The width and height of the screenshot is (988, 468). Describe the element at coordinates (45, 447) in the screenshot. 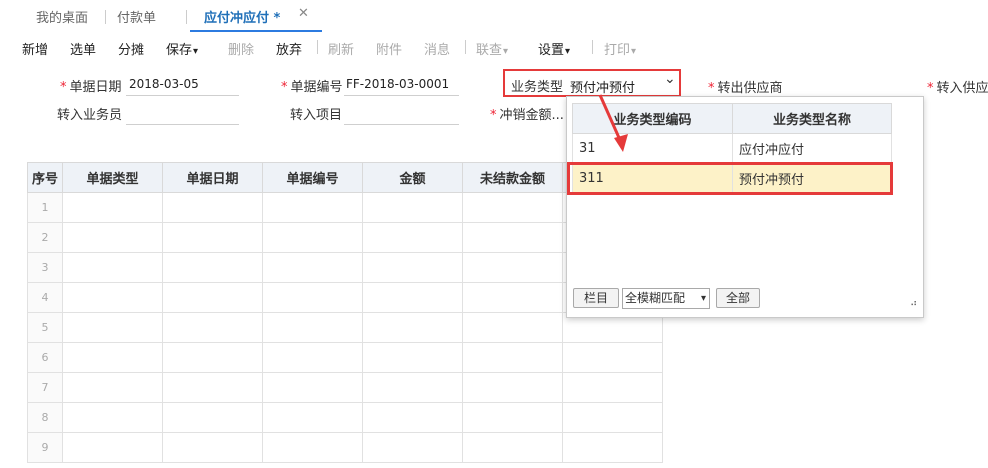

I see `row-number: 9` at that location.